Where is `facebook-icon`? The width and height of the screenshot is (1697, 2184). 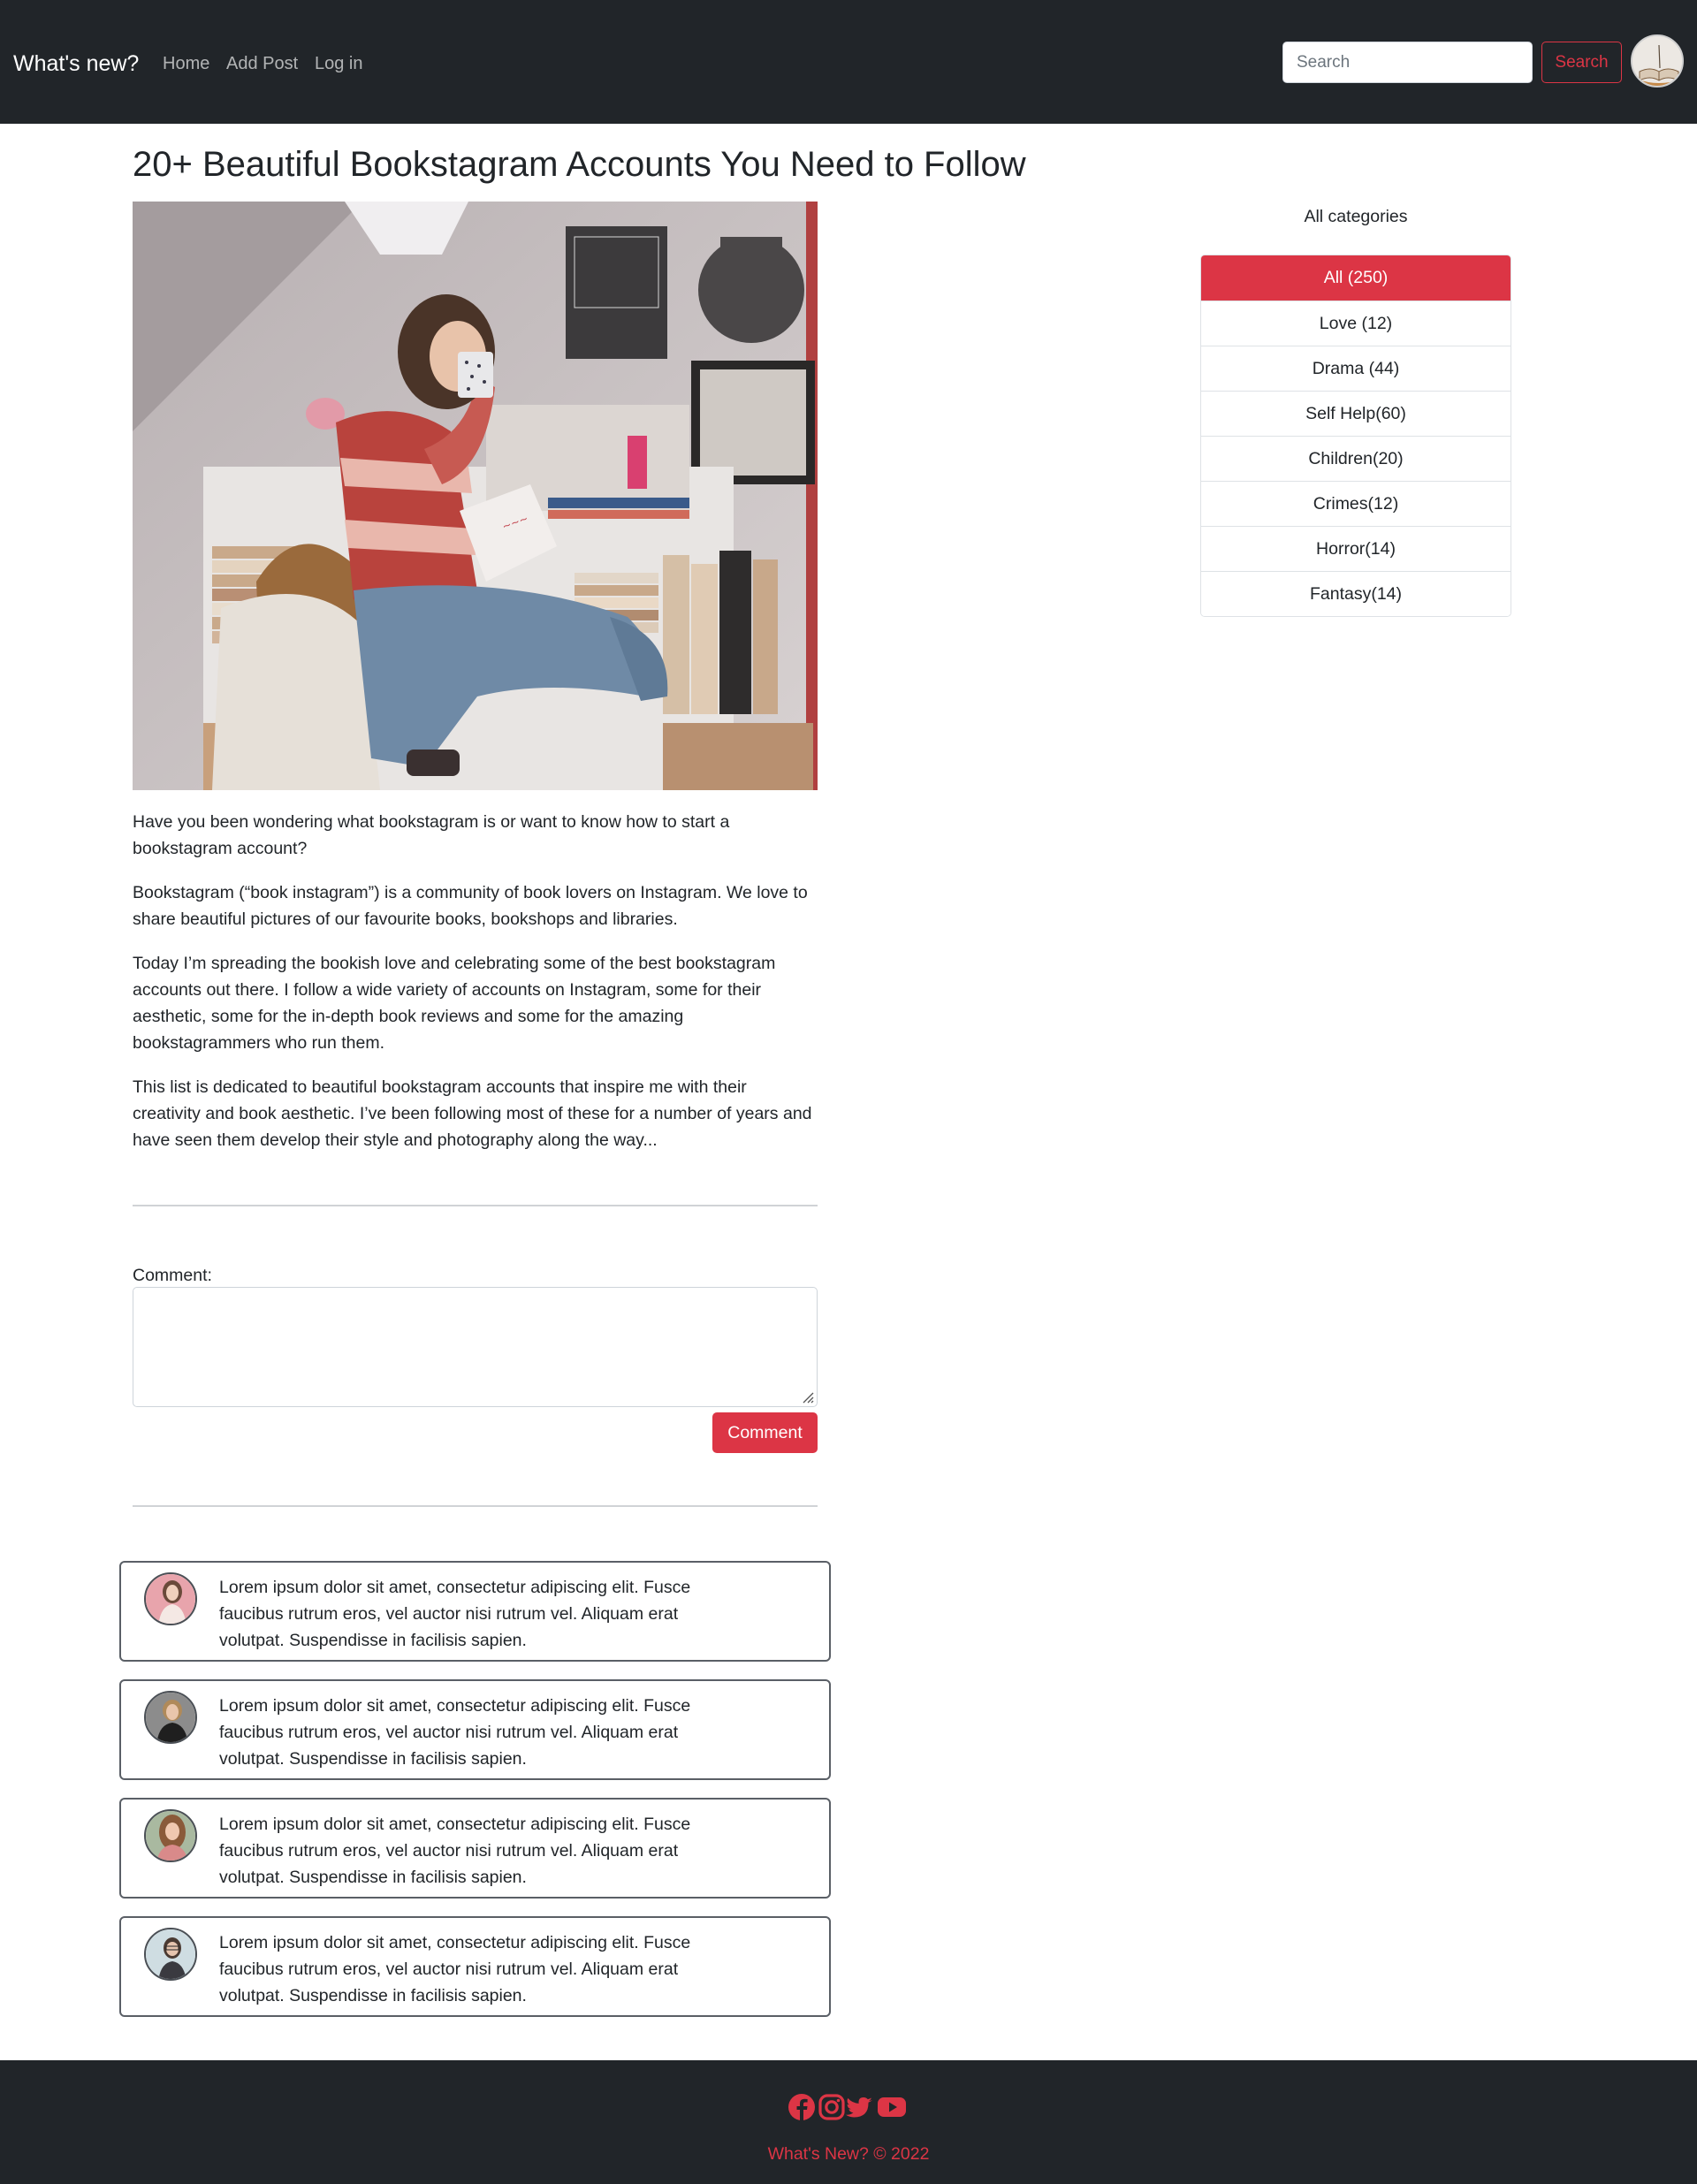
facebook-icon is located at coordinates (802, 2107).